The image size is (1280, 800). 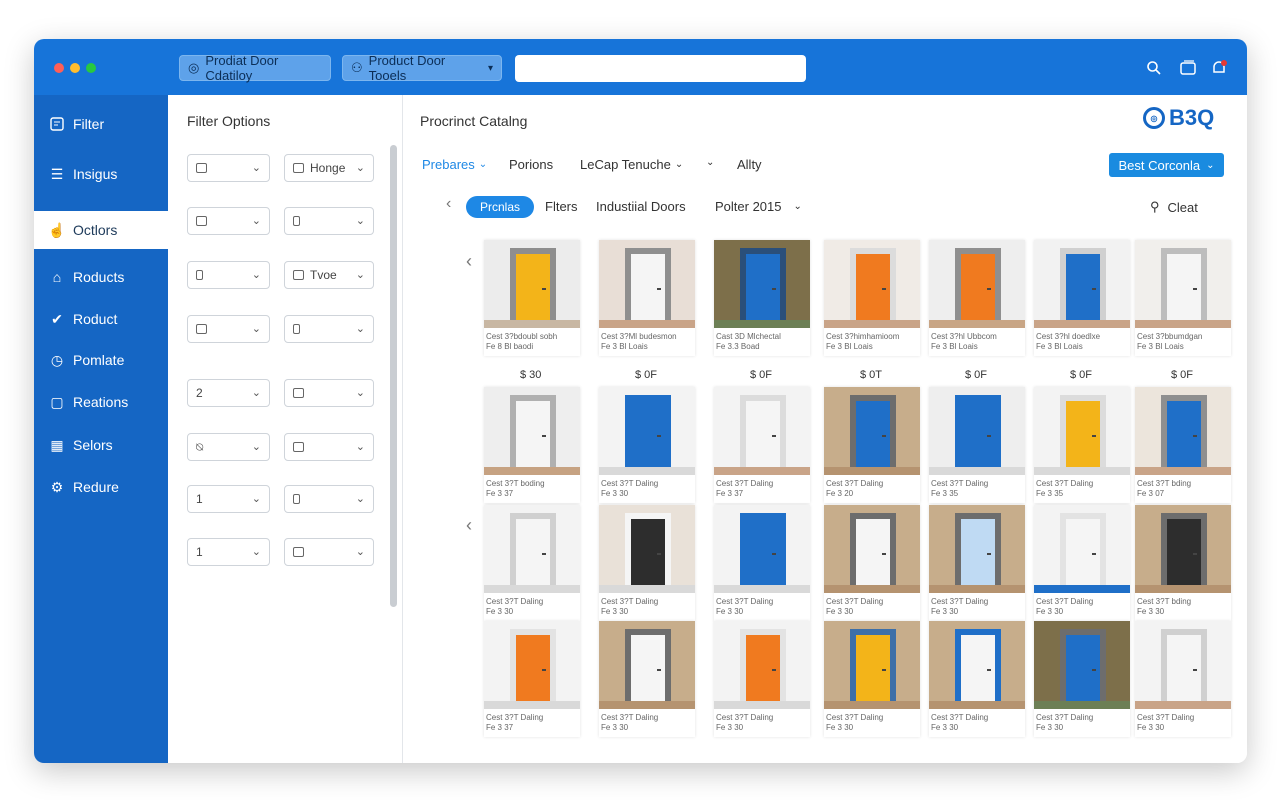 What do you see at coordinates (758, 206) in the screenshot?
I see `polter-dropdown: Polter 2015 ⌄` at bounding box center [758, 206].